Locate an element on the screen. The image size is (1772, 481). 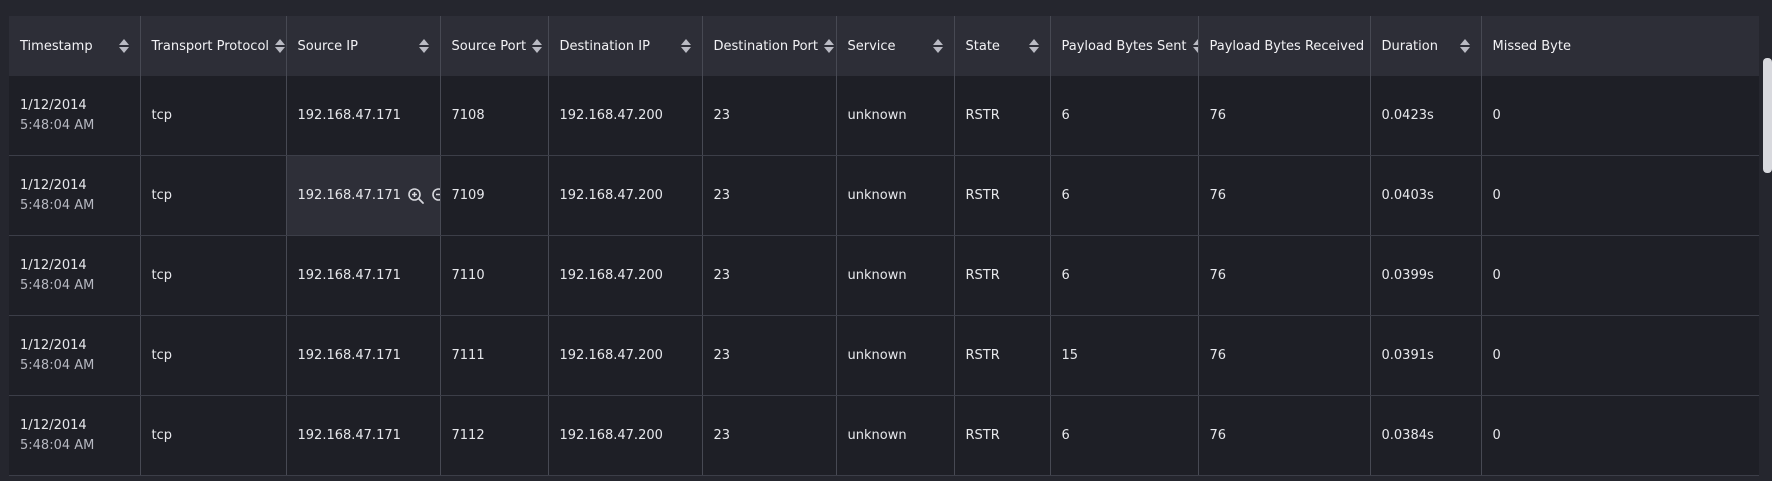
source-port-cell: 7111 is located at coordinates (494, 355).